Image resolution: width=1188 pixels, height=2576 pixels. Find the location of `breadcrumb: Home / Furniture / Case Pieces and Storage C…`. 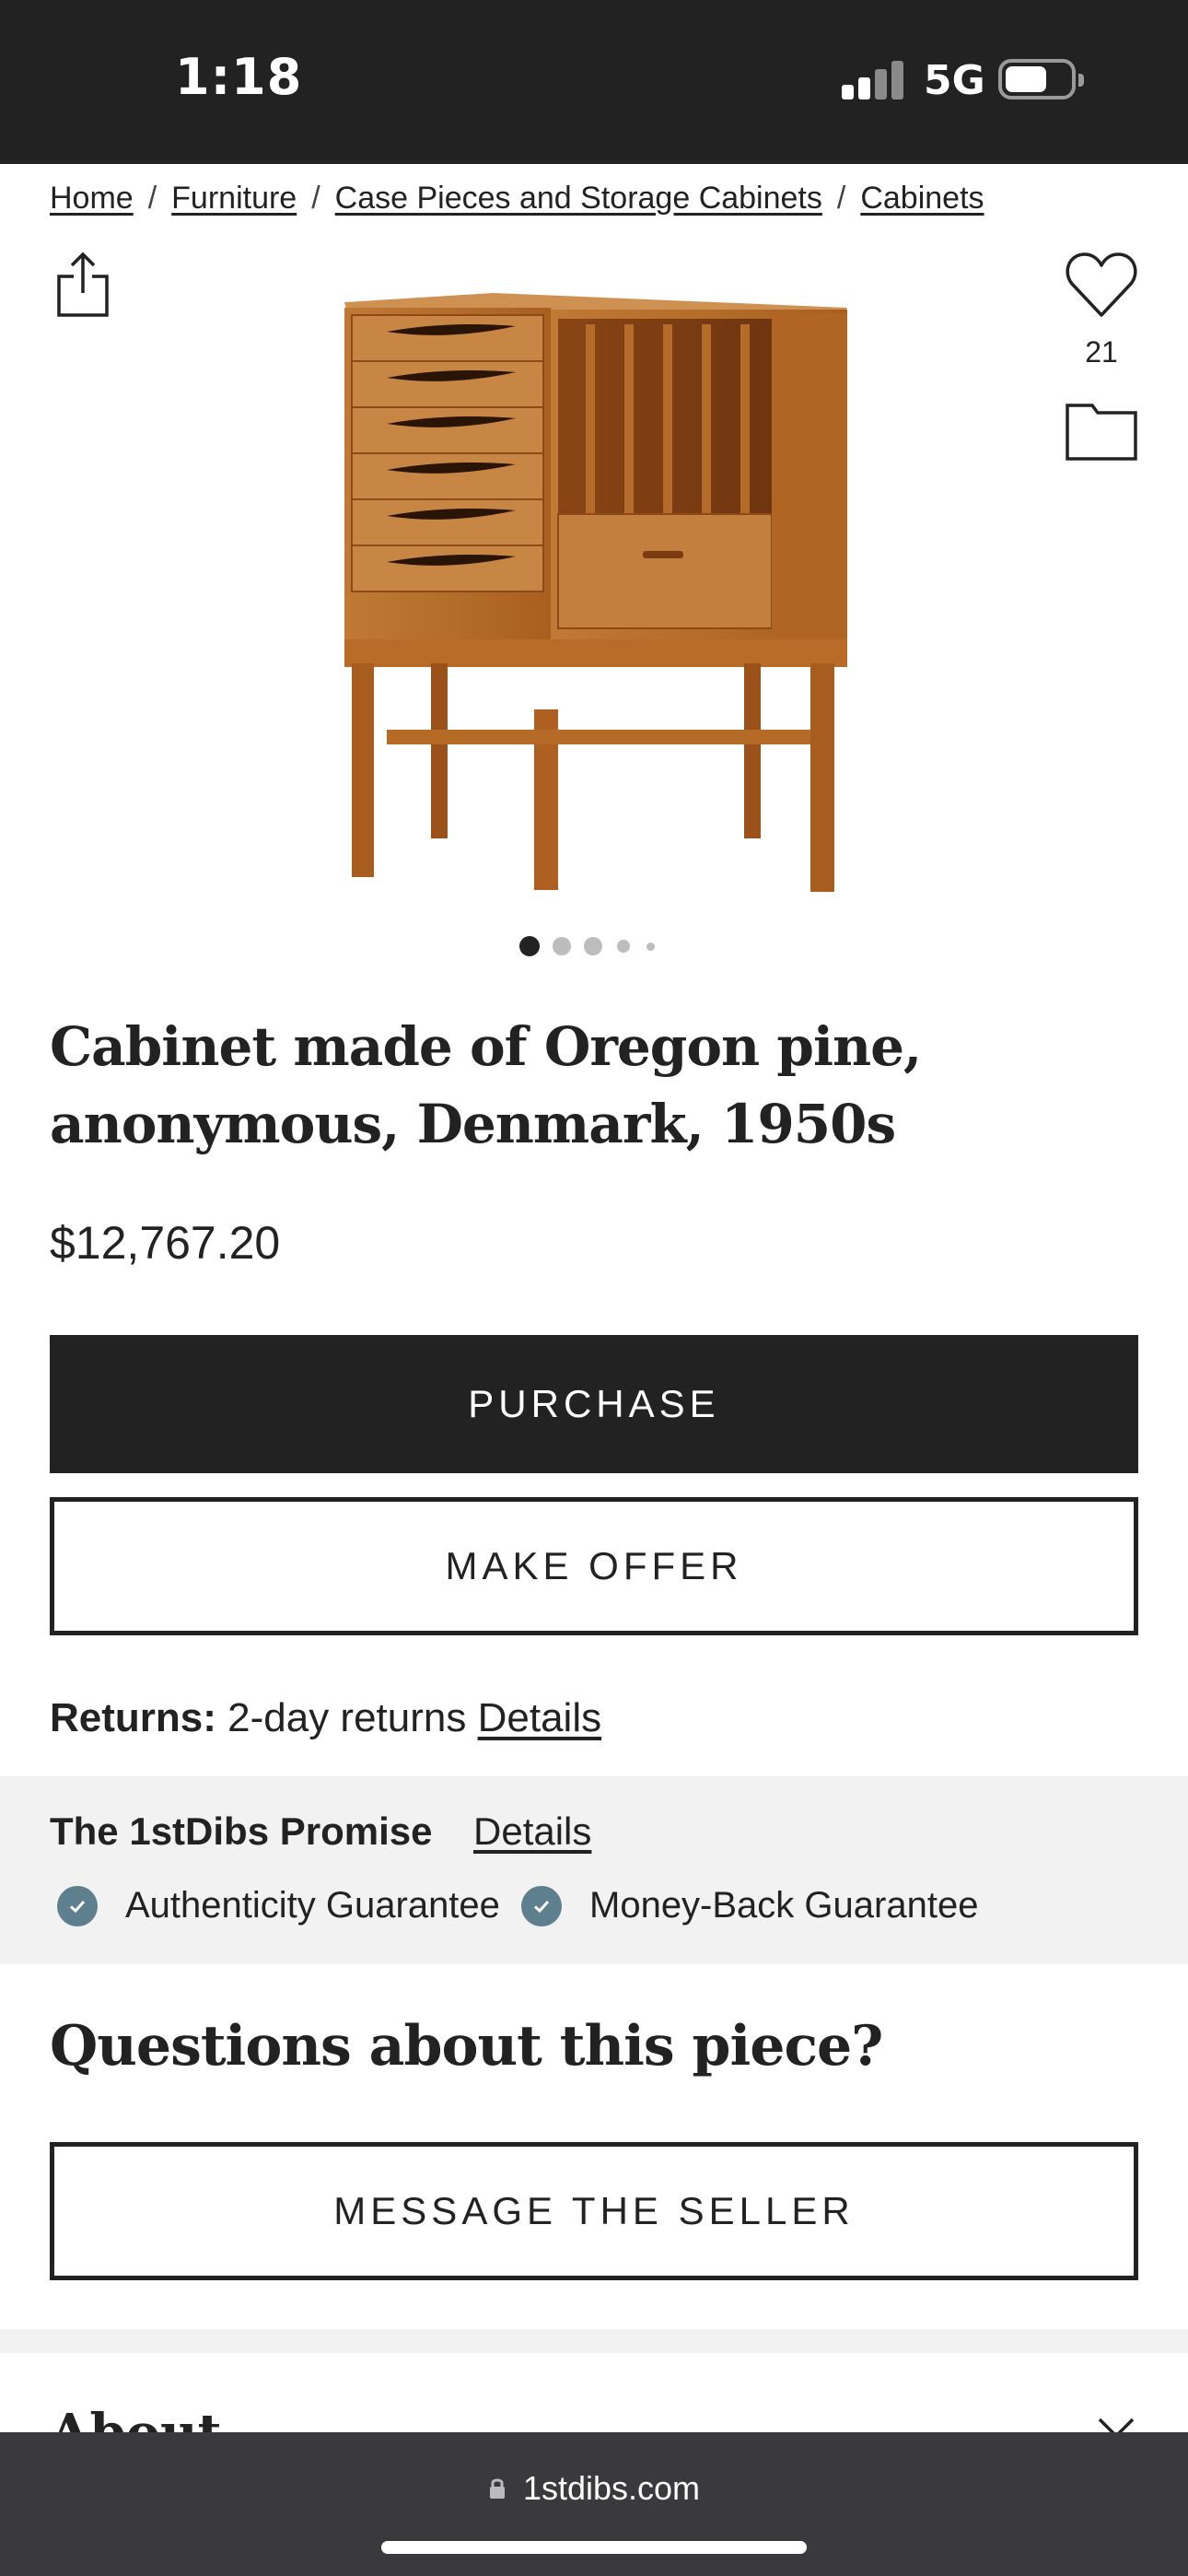

breadcrumb: Home / Furniture / Case Pieces and Storage C… is located at coordinates (517, 199).